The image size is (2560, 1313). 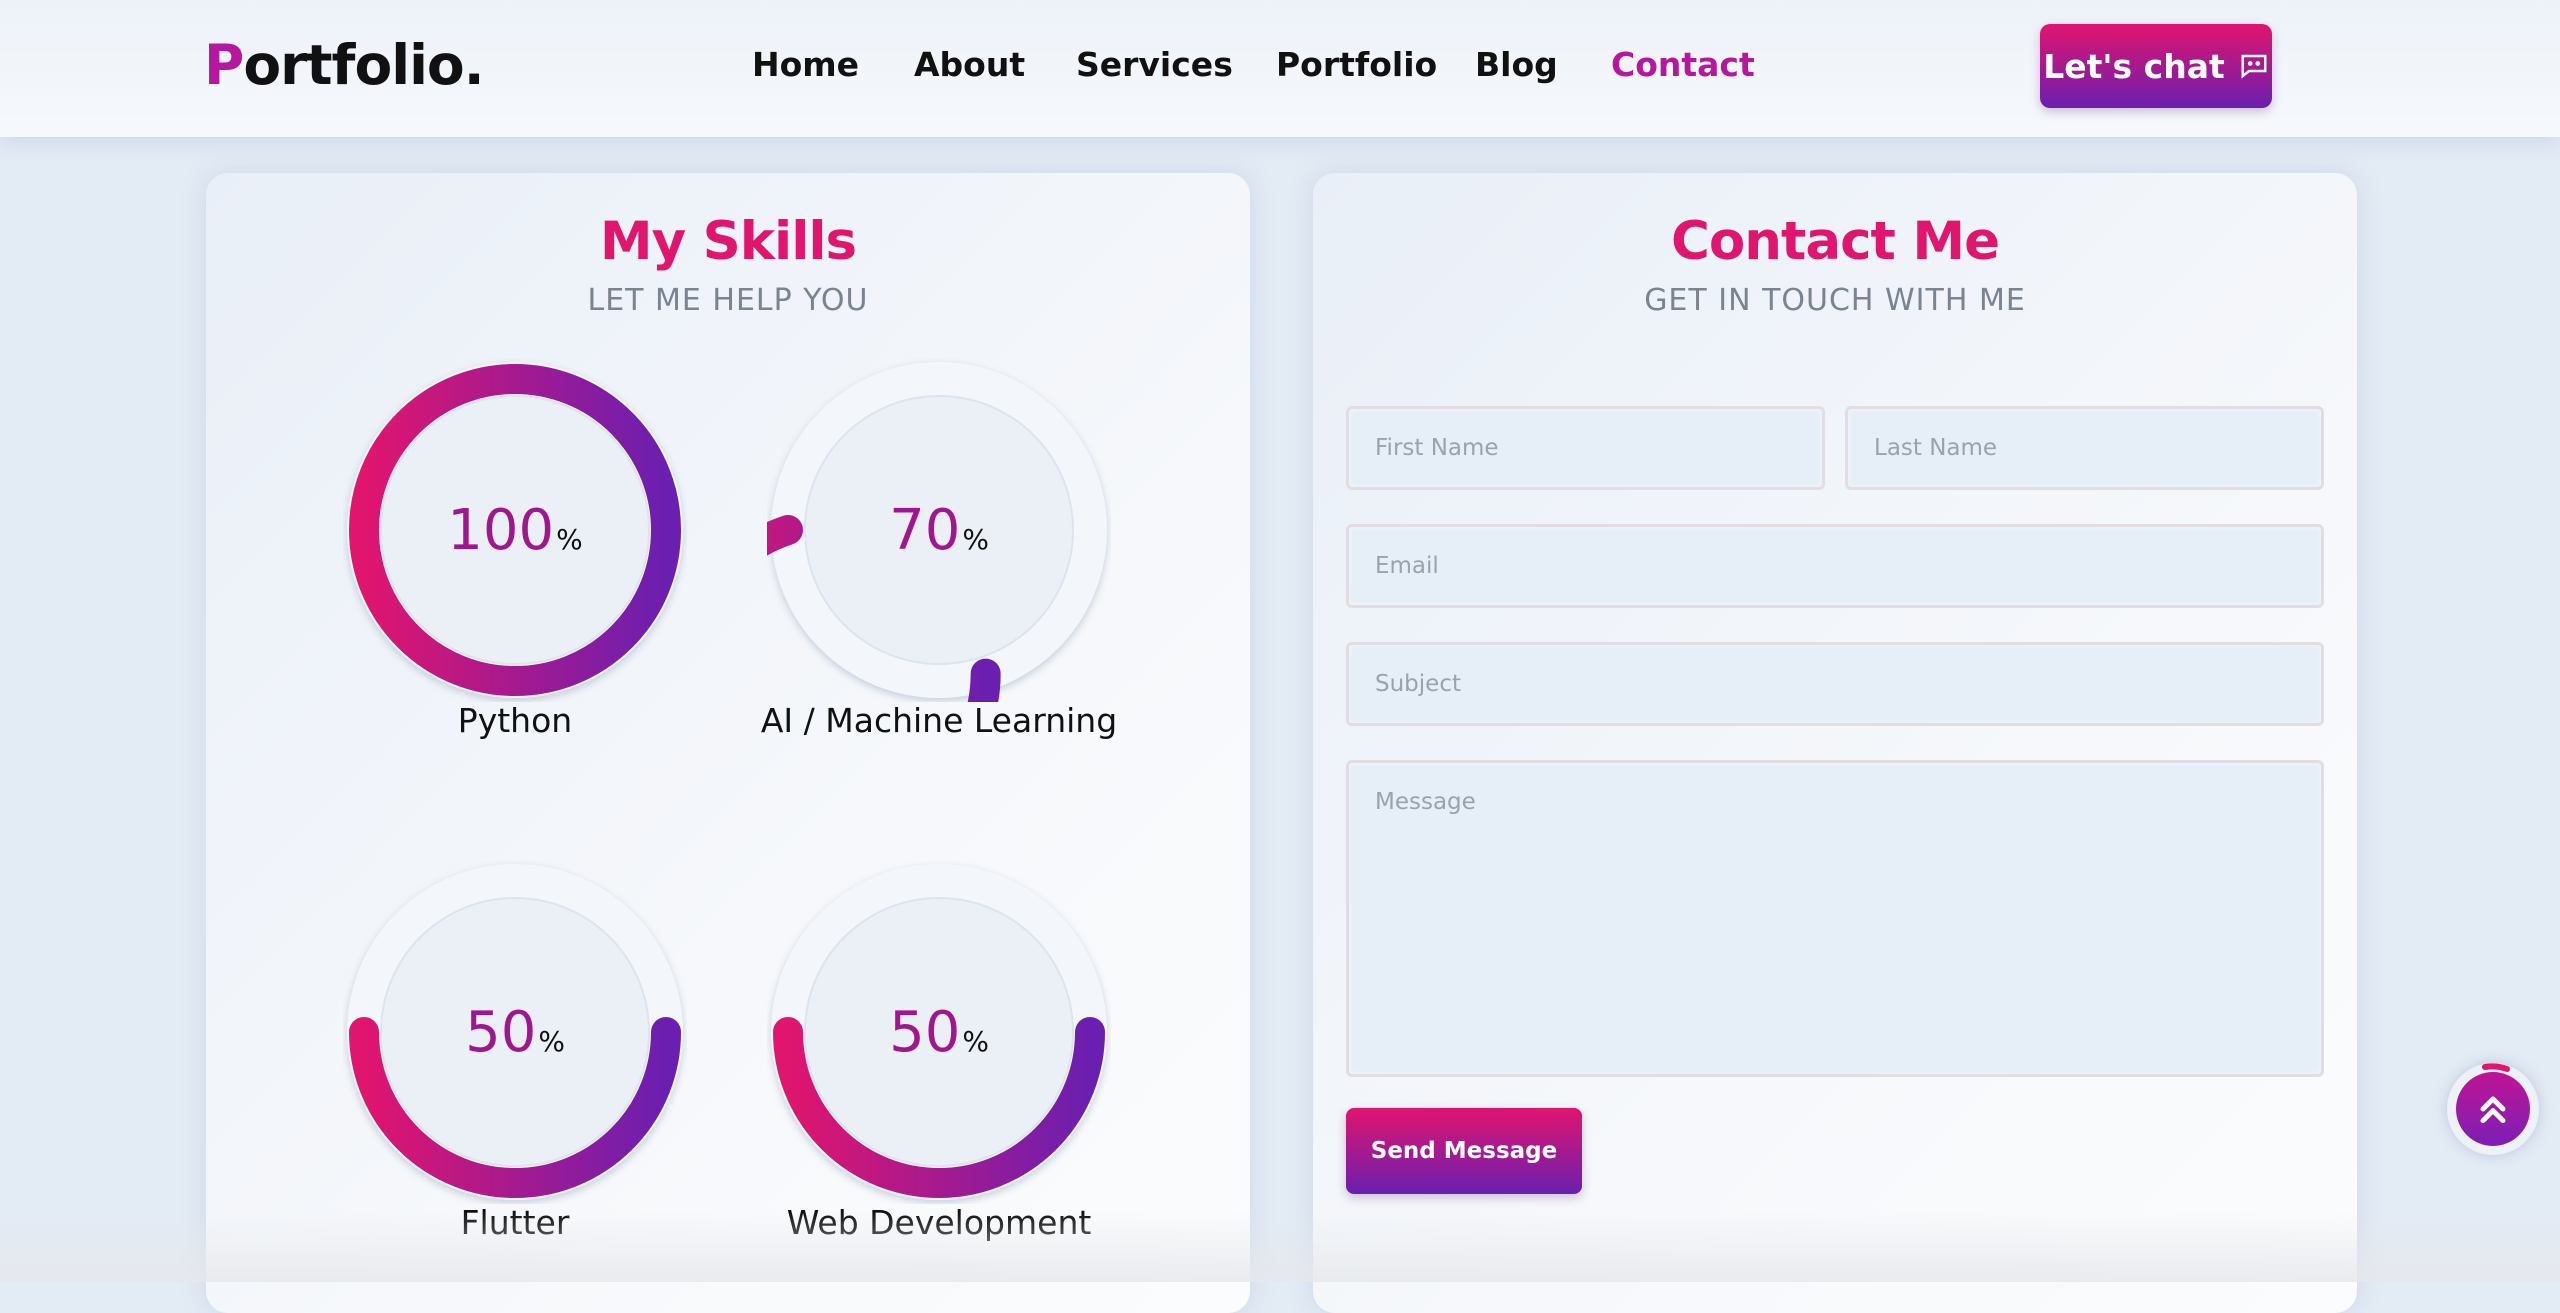 I want to click on skill-name-web-dev: Web Development, so click(x=939, y=1222).